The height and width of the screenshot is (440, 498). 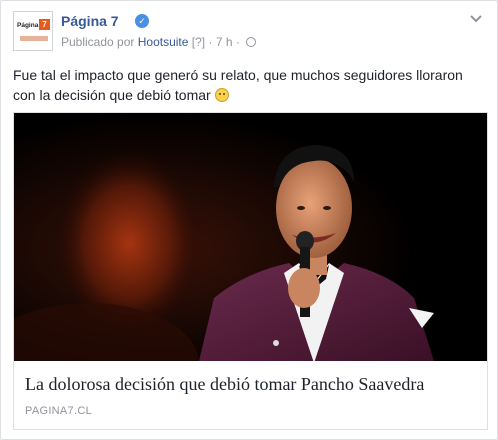 What do you see at coordinates (90, 21) in the screenshot?
I see `page-name-link: Página 7` at bounding box center [90, 21].